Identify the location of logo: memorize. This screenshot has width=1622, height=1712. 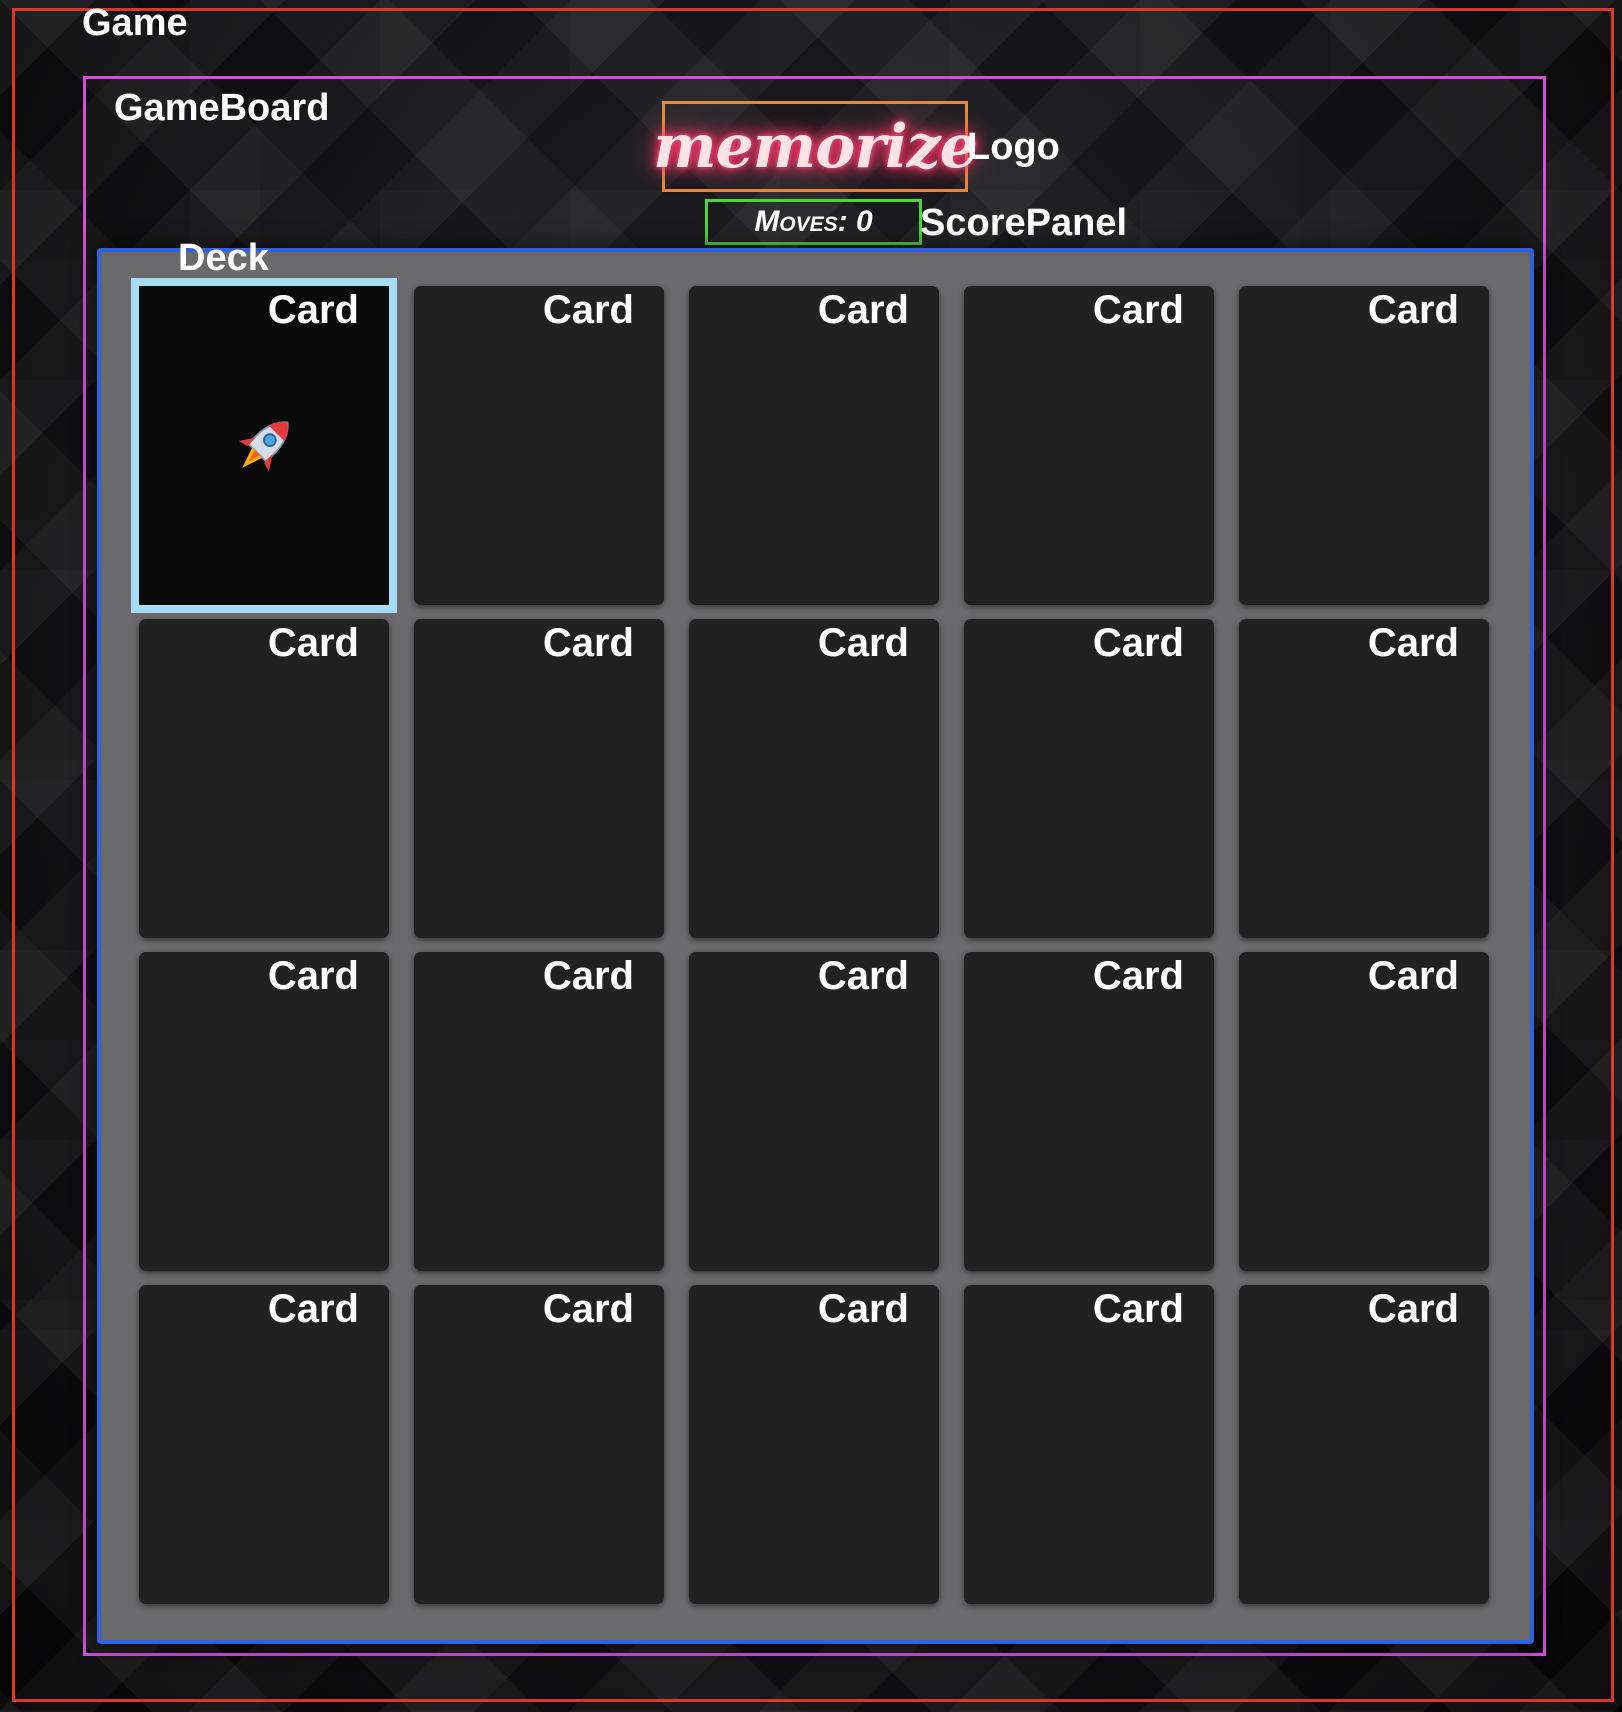
(815, 146).